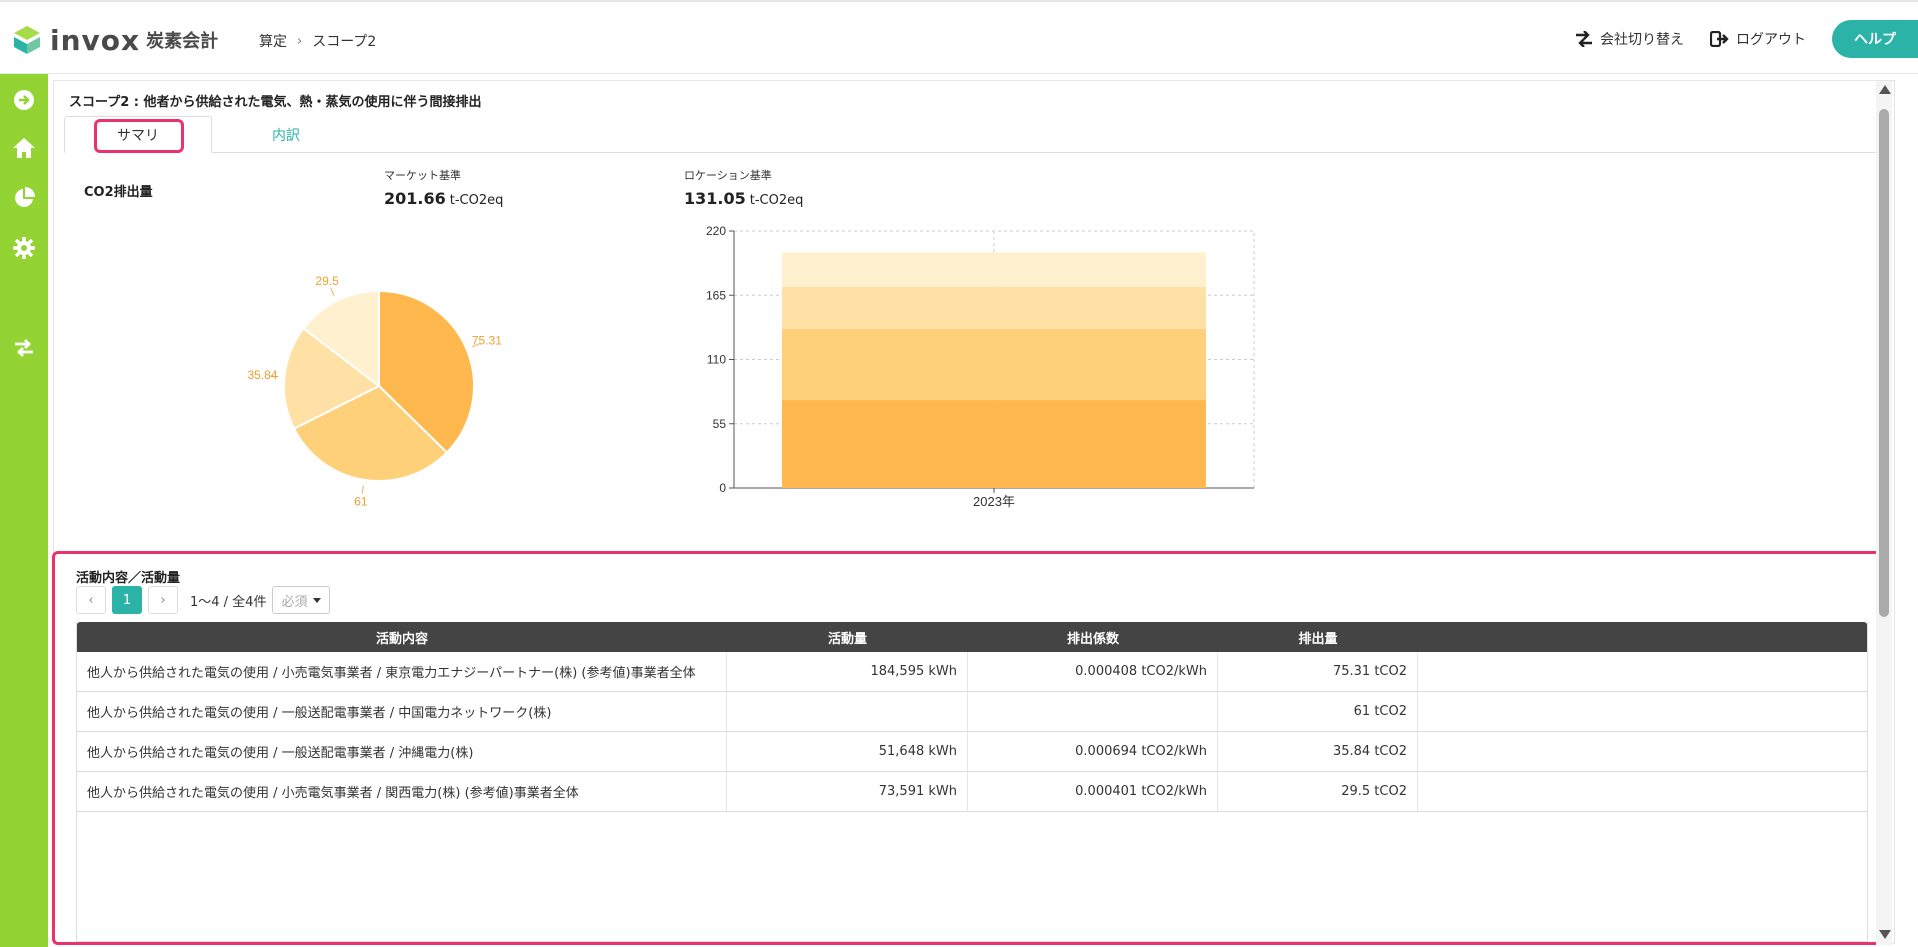 The width and height of the screenshot is (1918, 947). I want to click on table-header: 活動内容 活動量 排出係数 排出量, so click(972, 637).